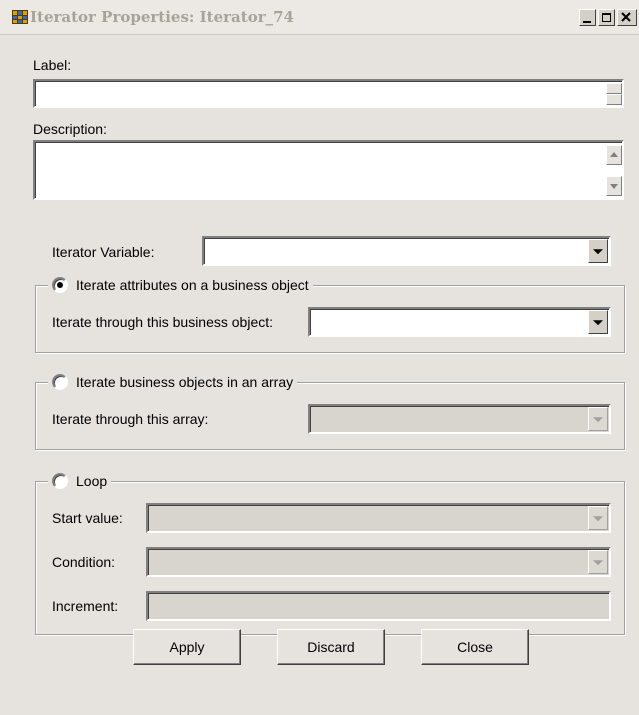 Image resolution: width=639 pixels, height=715 pixels. Describe the element at coordinates (85, 606) in the screenshot. I see `increment-label: Increment:` at that location.